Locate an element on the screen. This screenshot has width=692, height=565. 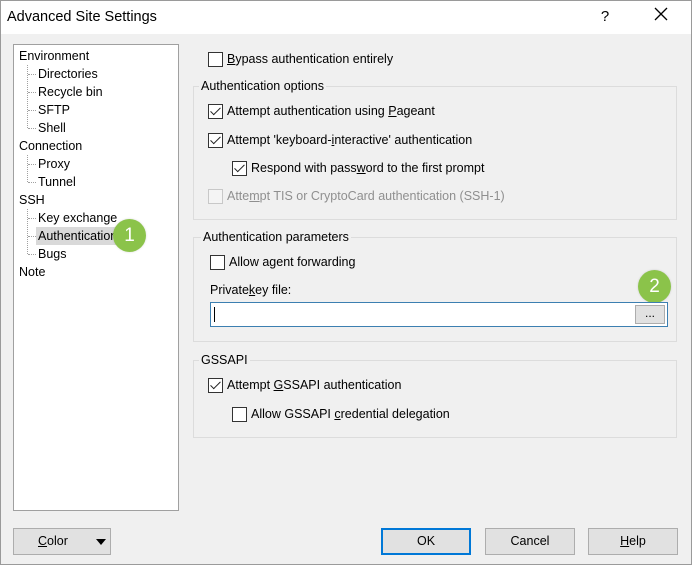
gssapi-title: GSSAPI is located at coordinates (224, 360).